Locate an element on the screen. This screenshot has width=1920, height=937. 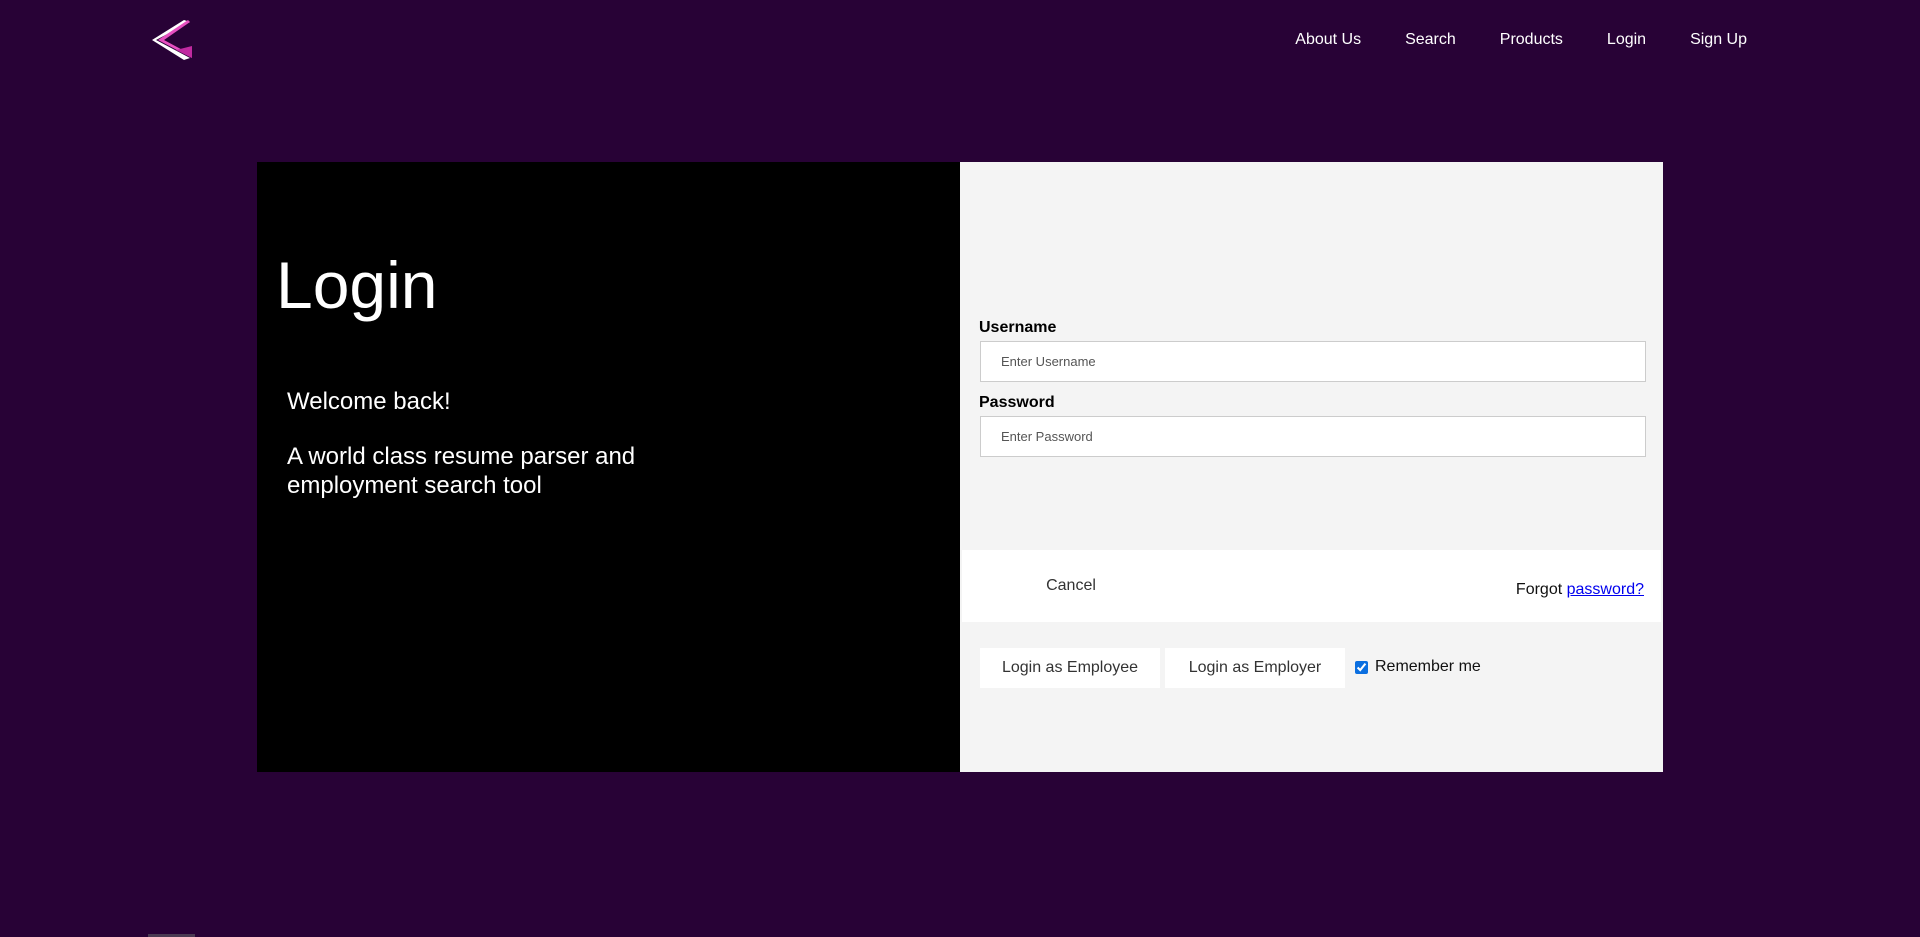
form-footer: Cancel Forgot password? is located at coordinates (1311, 586).